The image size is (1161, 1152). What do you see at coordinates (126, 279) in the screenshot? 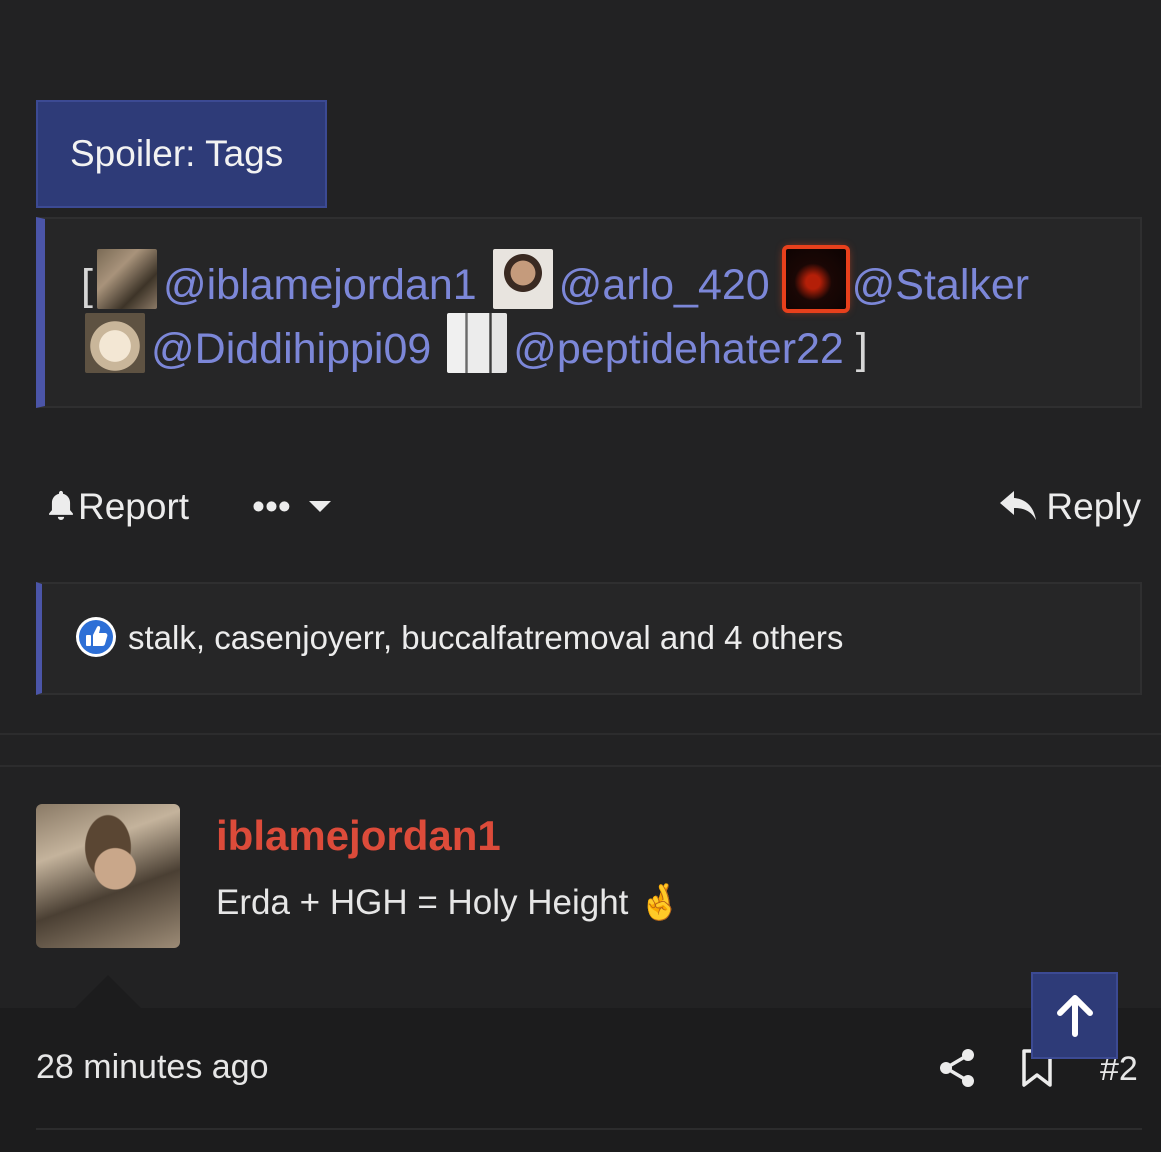
I see `mention-avatar-iblamejordan1` at bounding box center [126, 279].